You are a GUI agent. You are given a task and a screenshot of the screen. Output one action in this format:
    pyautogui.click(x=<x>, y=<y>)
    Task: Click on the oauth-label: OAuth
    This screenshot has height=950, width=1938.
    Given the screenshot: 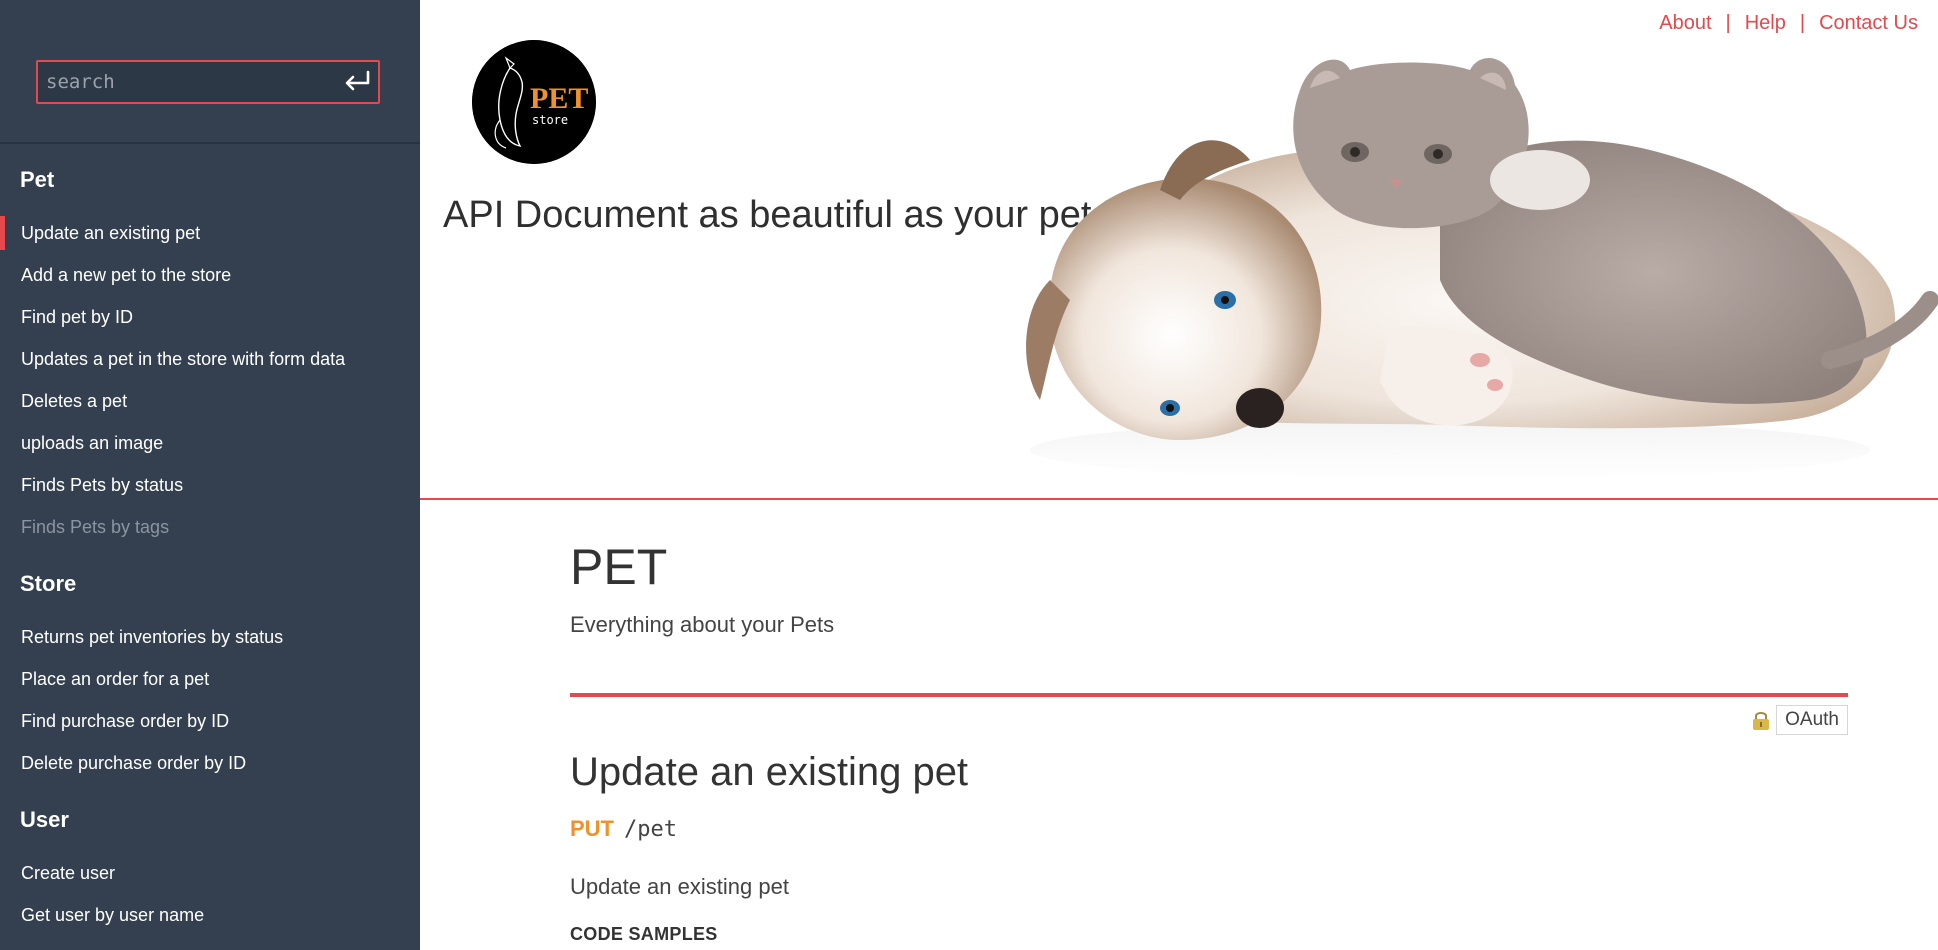 What is the action you would take?
    pyautogui.click(x=1812, y=720)
    